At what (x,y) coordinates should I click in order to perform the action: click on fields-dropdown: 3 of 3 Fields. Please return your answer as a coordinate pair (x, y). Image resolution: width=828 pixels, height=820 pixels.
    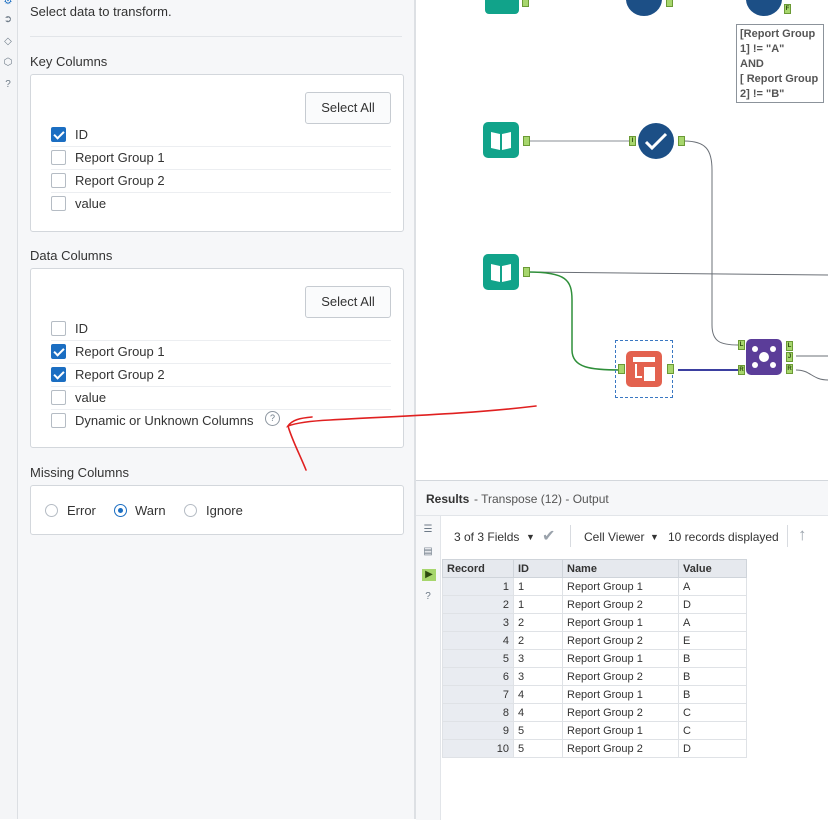
    Looking at the image, I should click on (486, 537).